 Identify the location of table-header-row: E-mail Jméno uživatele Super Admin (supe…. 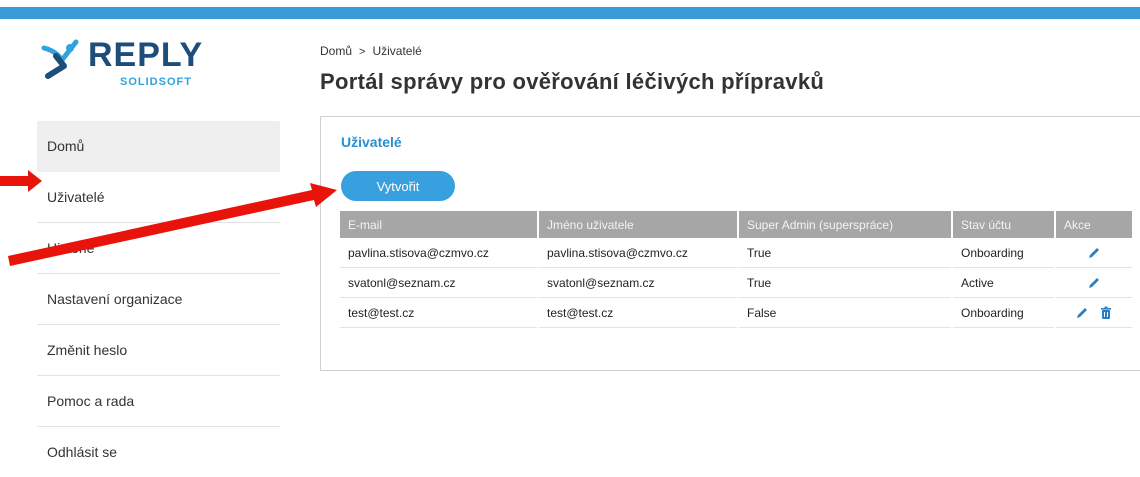
(737, 224).